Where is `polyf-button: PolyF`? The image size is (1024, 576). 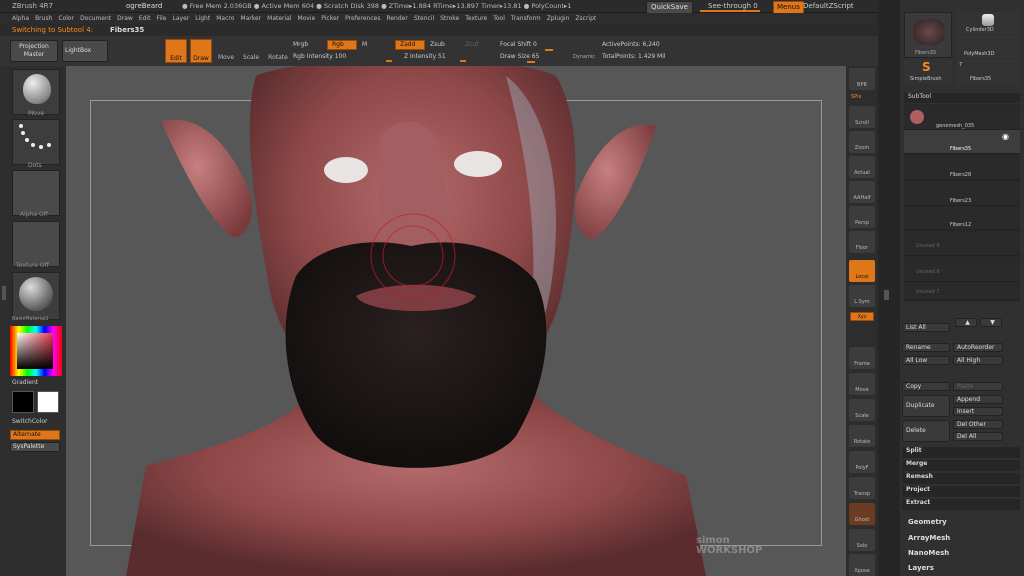
polyf-button: PolyF is located at coordinates (862, 462).